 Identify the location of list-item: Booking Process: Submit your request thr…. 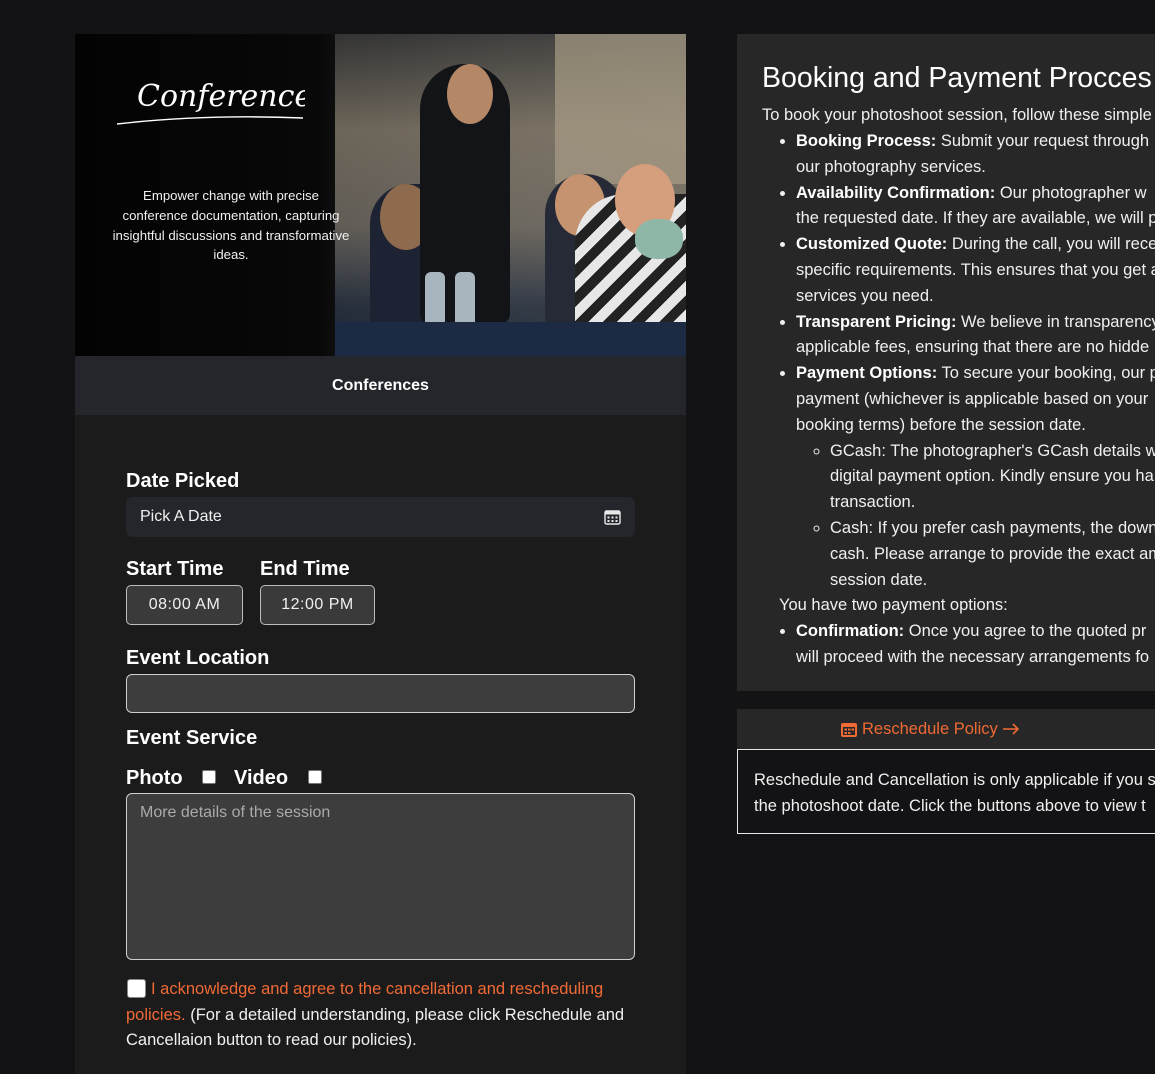
(975, 155).